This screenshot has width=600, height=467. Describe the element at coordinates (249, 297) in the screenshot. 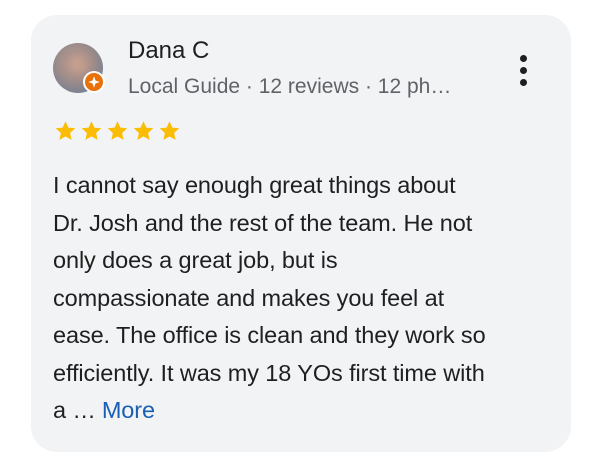

I see `review-text-line: compassionate and makes you feel at` at that location.